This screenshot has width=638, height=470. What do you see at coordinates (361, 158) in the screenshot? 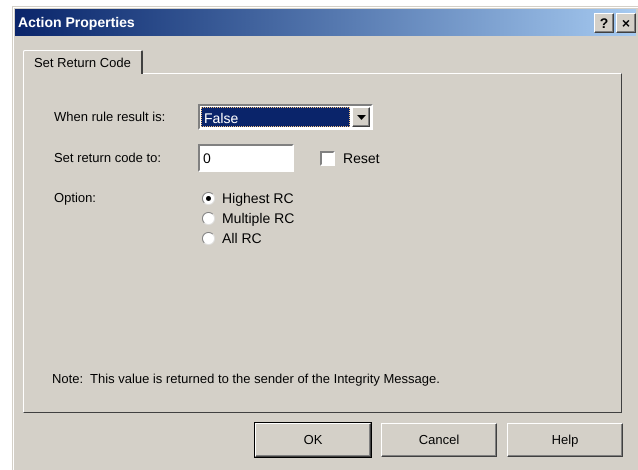
I see `checkbox-label: Reset` at bounding box center [361, 158].